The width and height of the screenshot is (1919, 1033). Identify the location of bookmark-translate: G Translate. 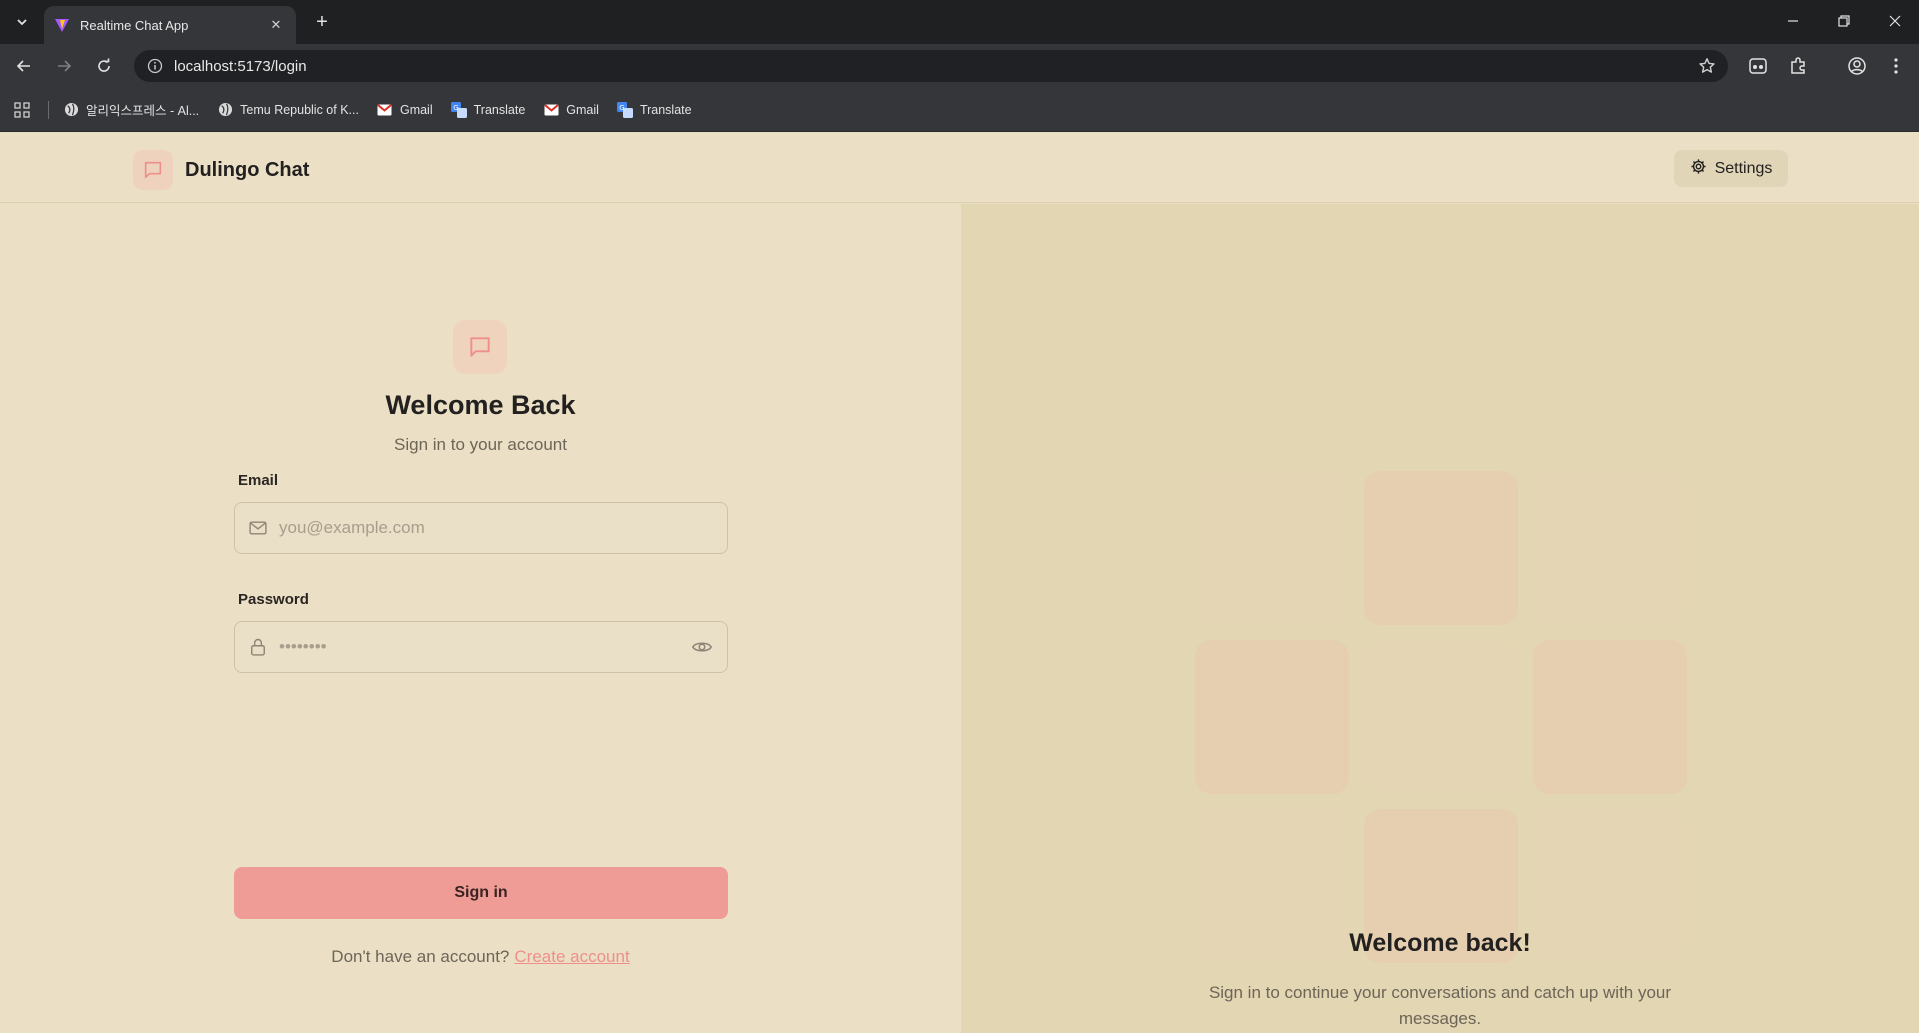
(487, 109).